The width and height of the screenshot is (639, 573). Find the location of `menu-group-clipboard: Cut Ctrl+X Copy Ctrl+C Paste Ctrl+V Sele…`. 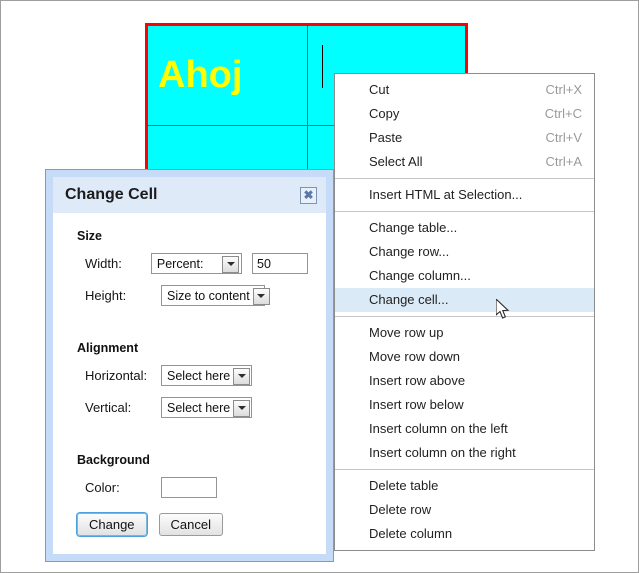

menu-group-clipboard: Cut Ctrl+X Copy Ctrl+C Paste Ctrl+V Sele… is located at coordinates (464, 126).